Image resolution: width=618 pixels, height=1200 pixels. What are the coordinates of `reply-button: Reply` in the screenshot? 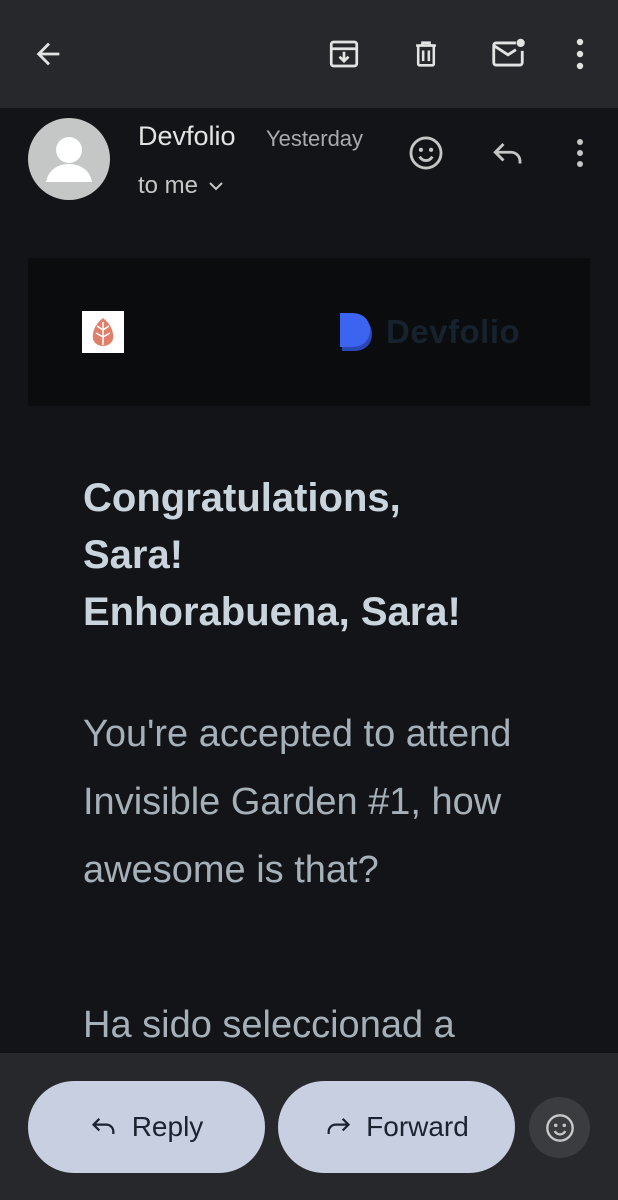 It's located at (146, 1127).